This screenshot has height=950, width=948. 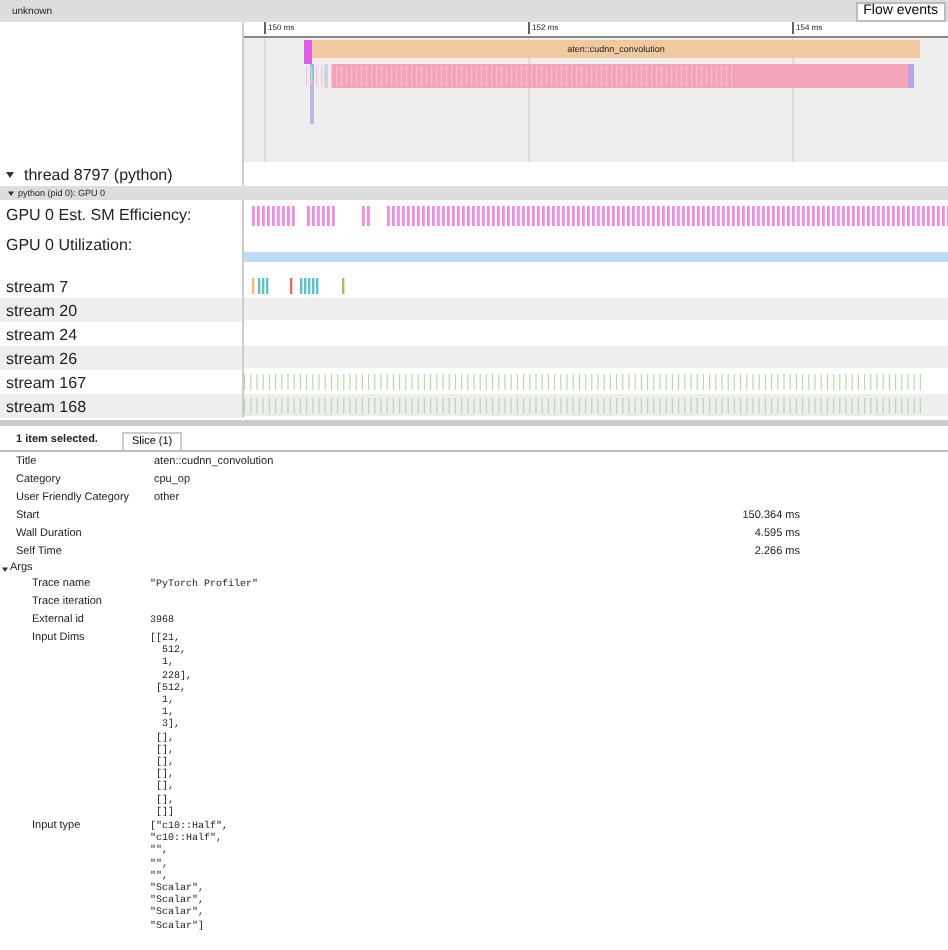 What do you see at coordinates (42, 358) in the screenshot?
I see `track-label: stream 26` at bounding box center [42, 358].